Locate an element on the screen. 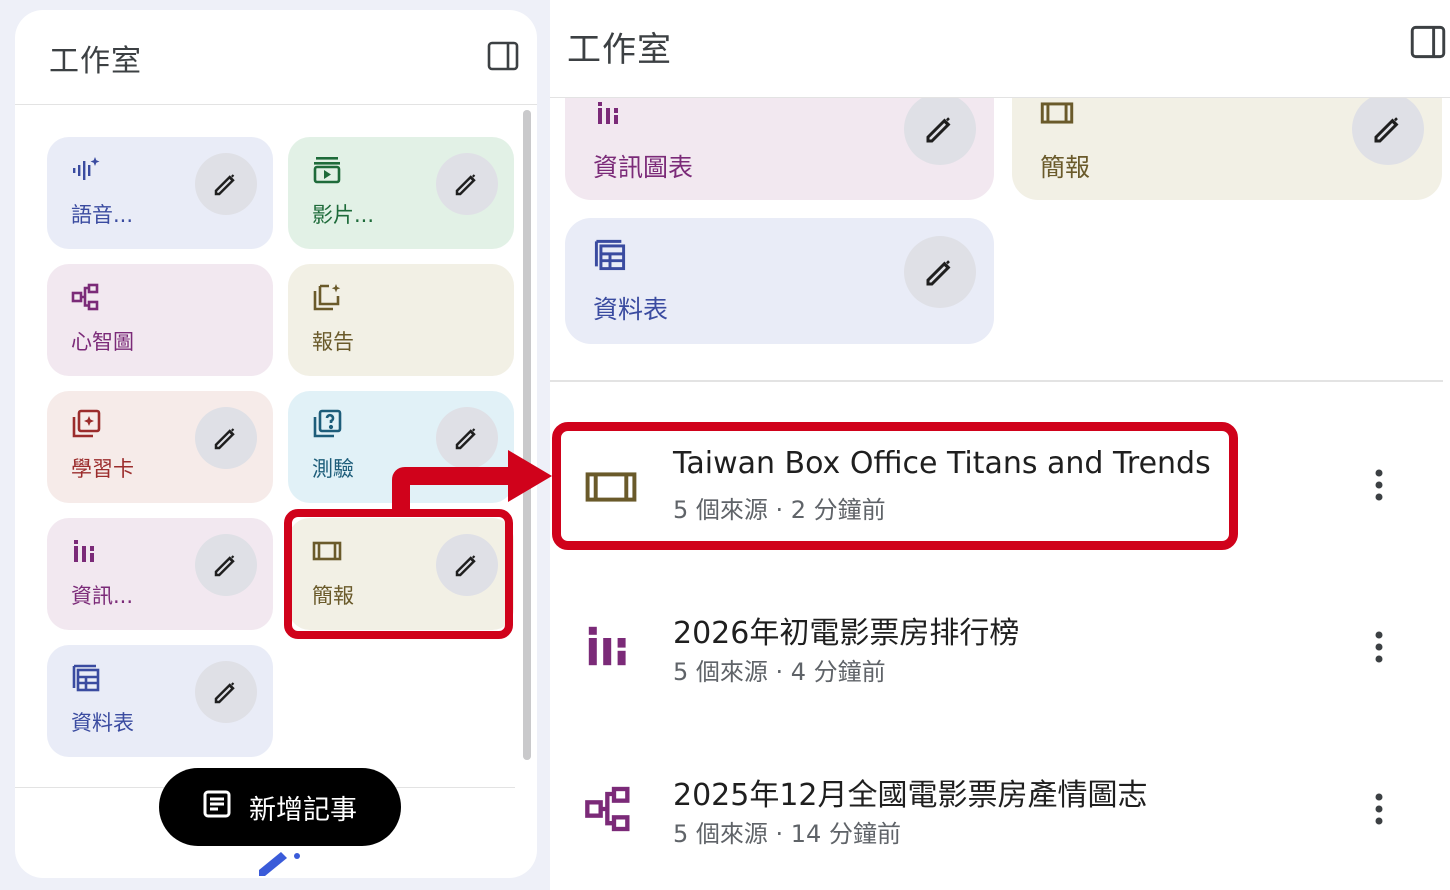  video-icon is located at coordinates (327, 170).